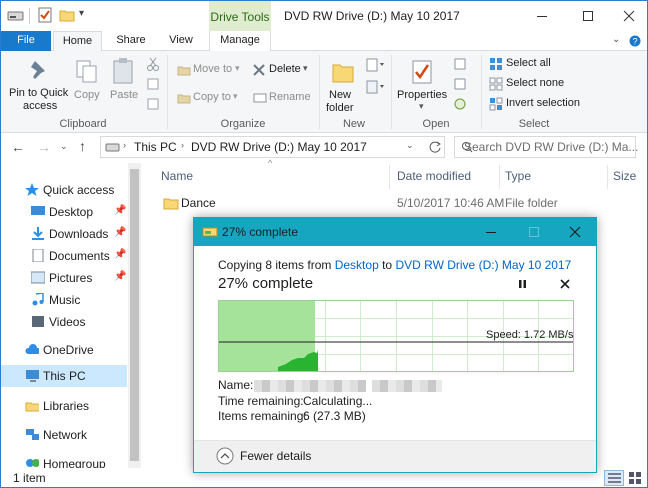  I want to click on ribbon-collapse-icon: ⌄, so click(616, 39).